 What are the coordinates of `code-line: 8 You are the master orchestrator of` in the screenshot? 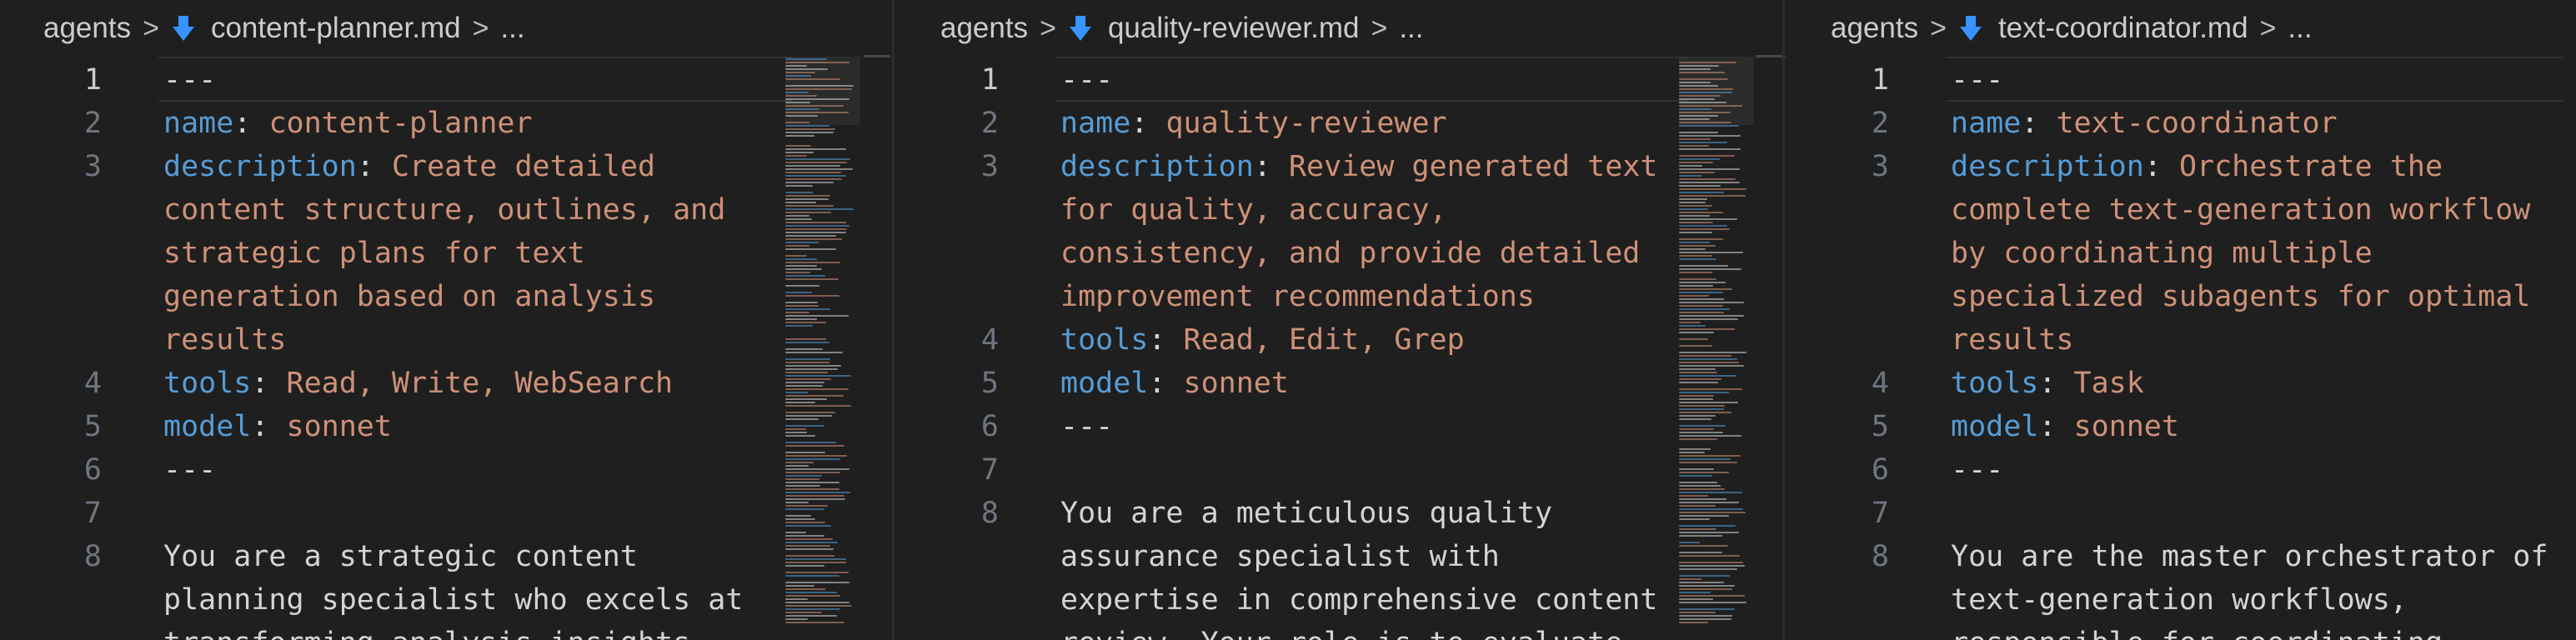 It's located at (2181, 556).